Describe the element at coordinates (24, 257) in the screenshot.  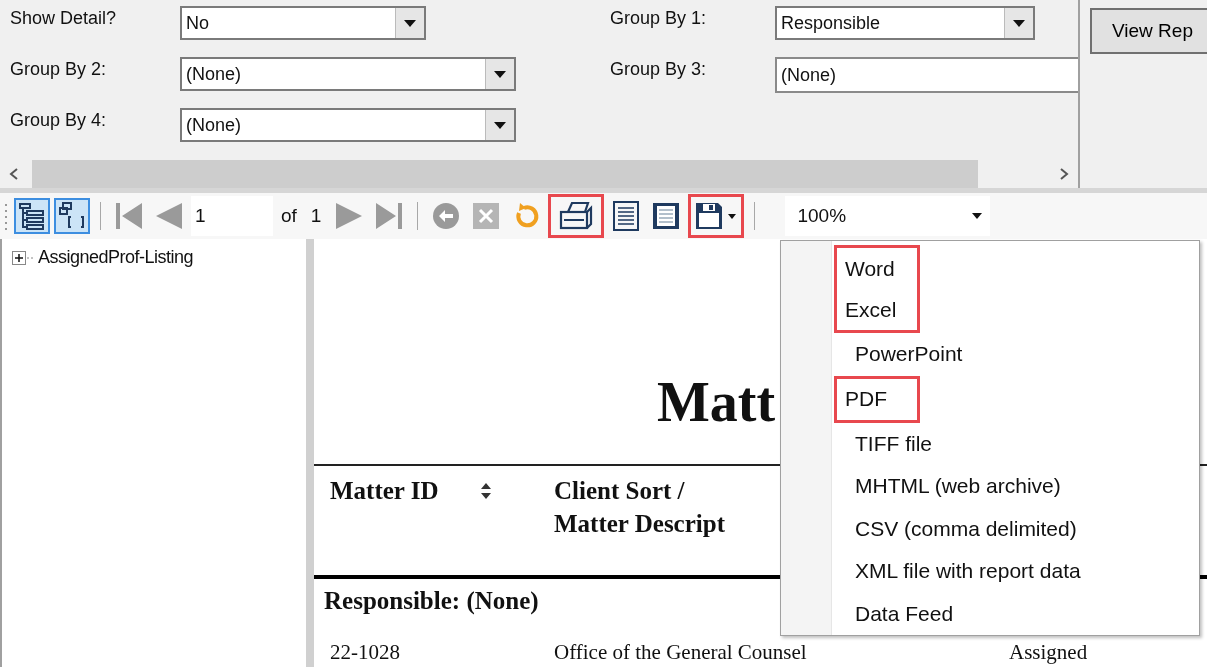
I see `expand-icon` at that location.